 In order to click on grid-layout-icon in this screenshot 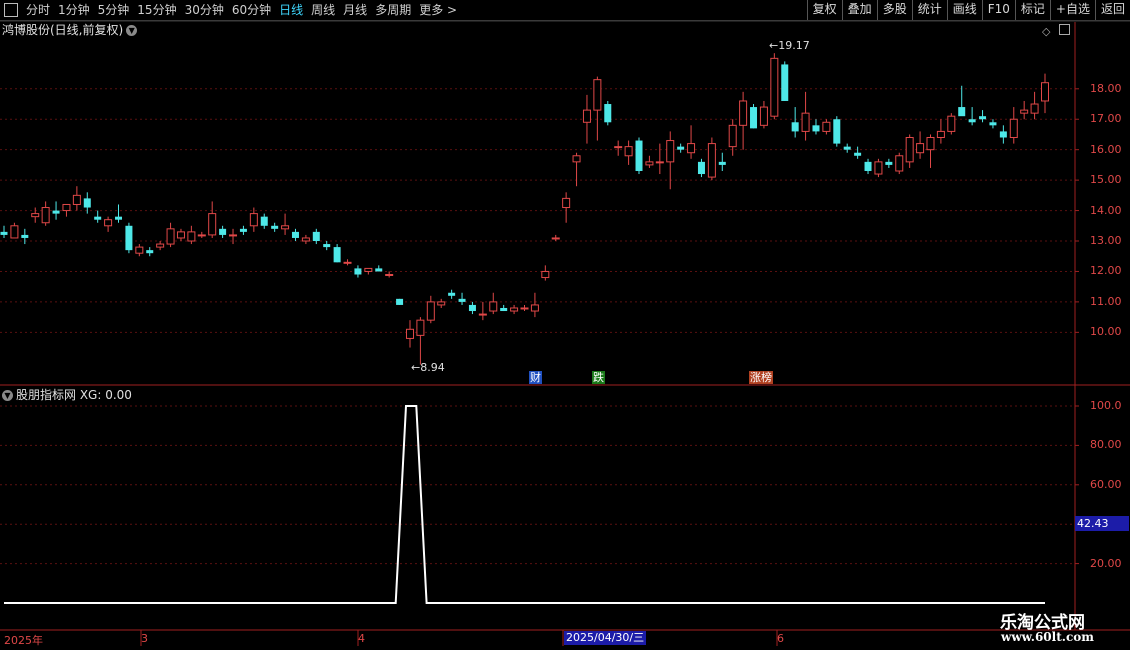, I will do `click(11, 10)`.